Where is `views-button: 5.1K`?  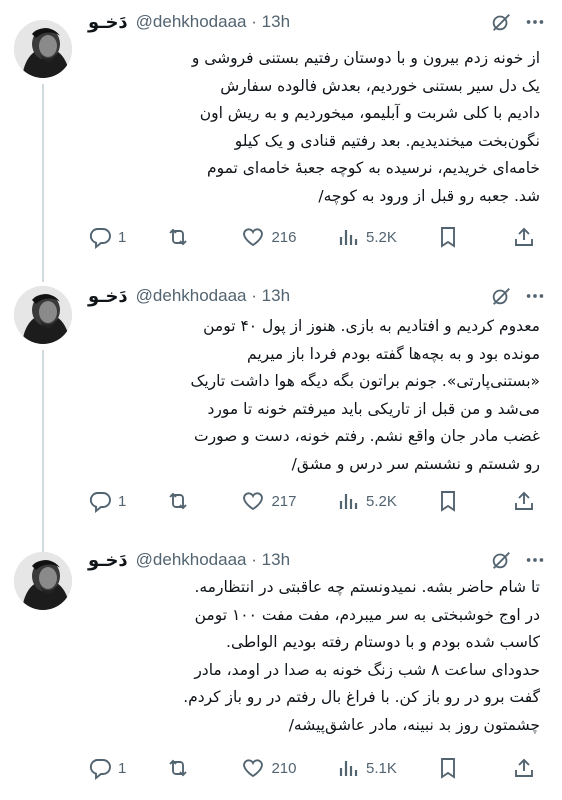 views-button: 5.1K is located at coordinates (366, 768).